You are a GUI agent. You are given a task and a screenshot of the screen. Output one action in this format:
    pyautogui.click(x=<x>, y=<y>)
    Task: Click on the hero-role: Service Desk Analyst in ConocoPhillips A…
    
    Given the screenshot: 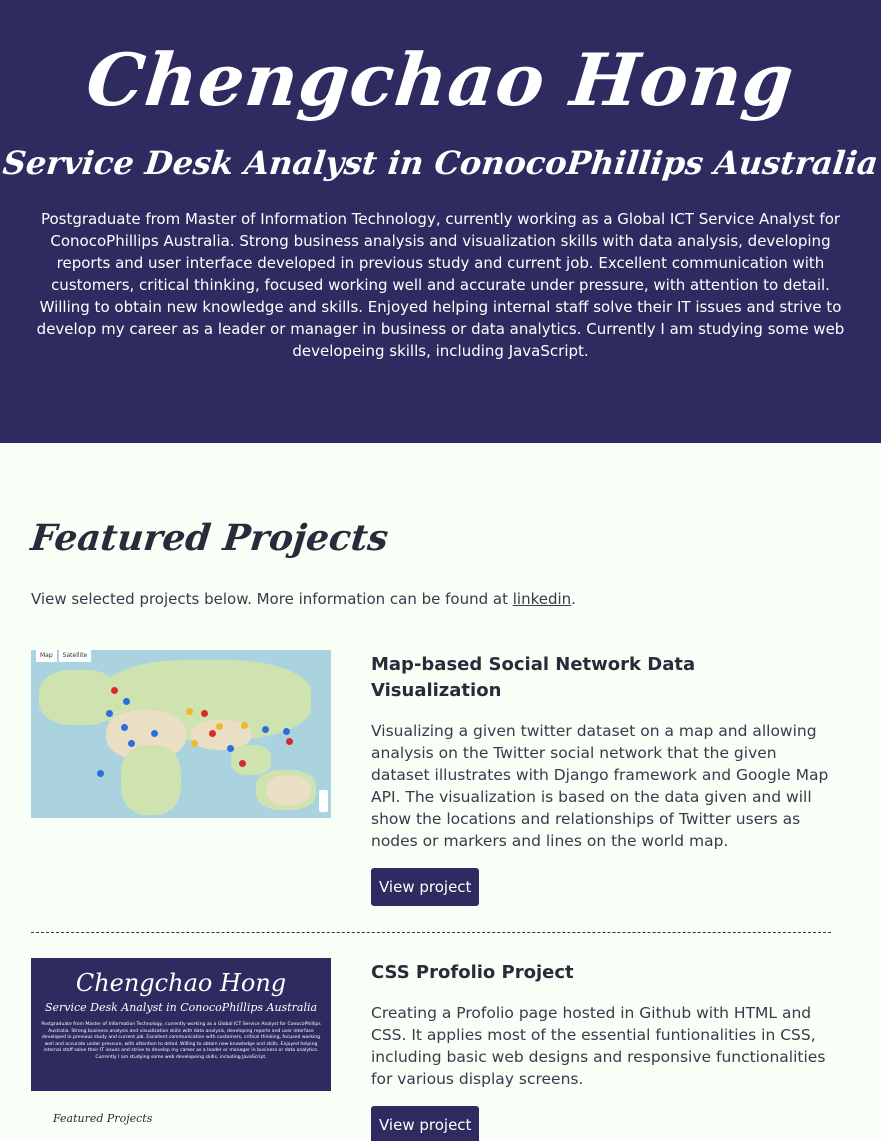 What is the action you would take?
    pyautogui.click(x=440, y=163)
    